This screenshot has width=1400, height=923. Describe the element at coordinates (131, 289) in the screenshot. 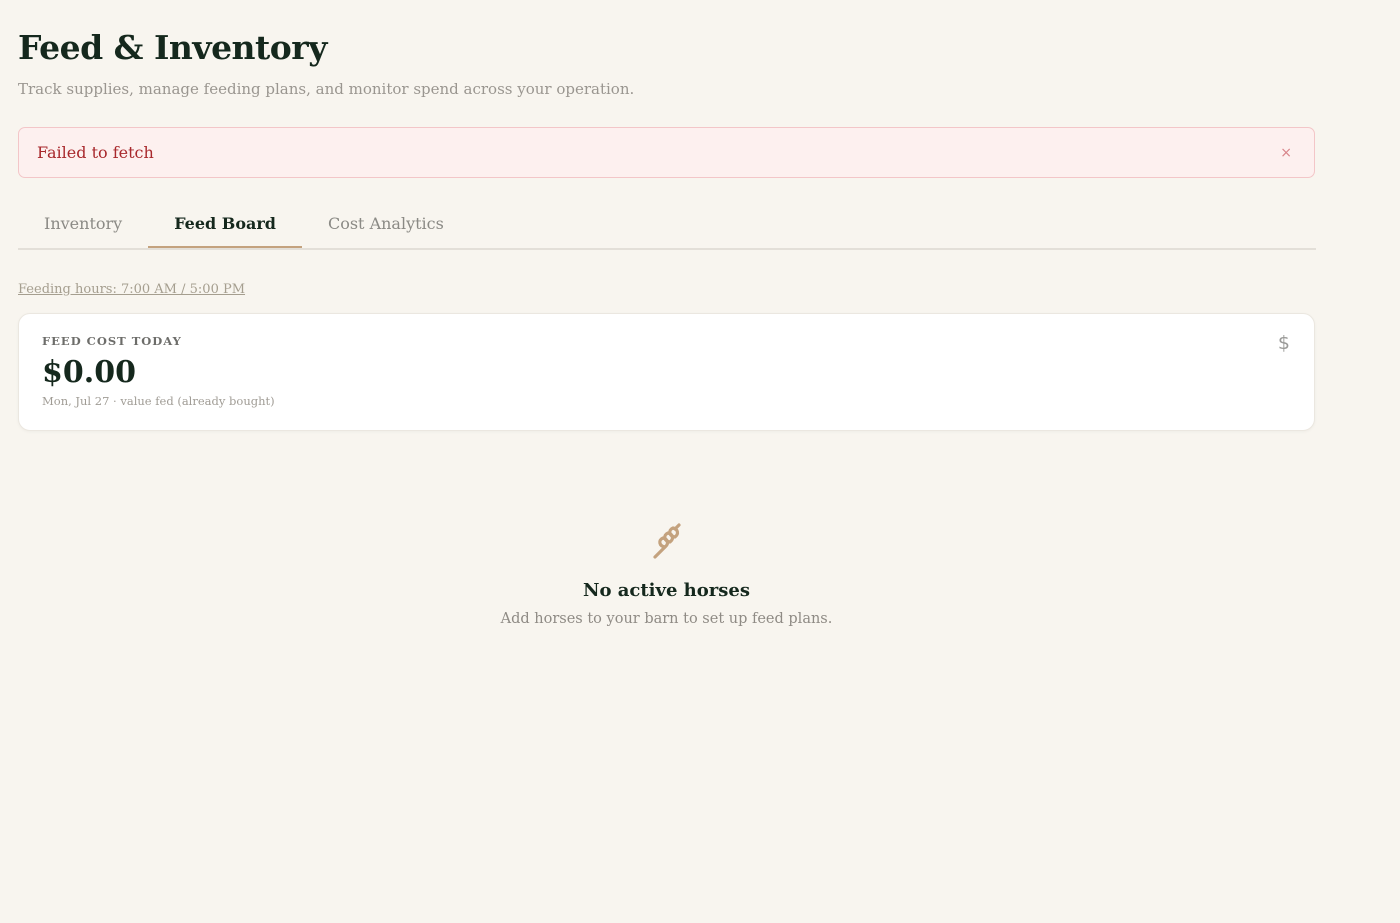

I see `feeding-hours-link: Feeding hours: 7:00 AM / 5:00 PM` at that location.